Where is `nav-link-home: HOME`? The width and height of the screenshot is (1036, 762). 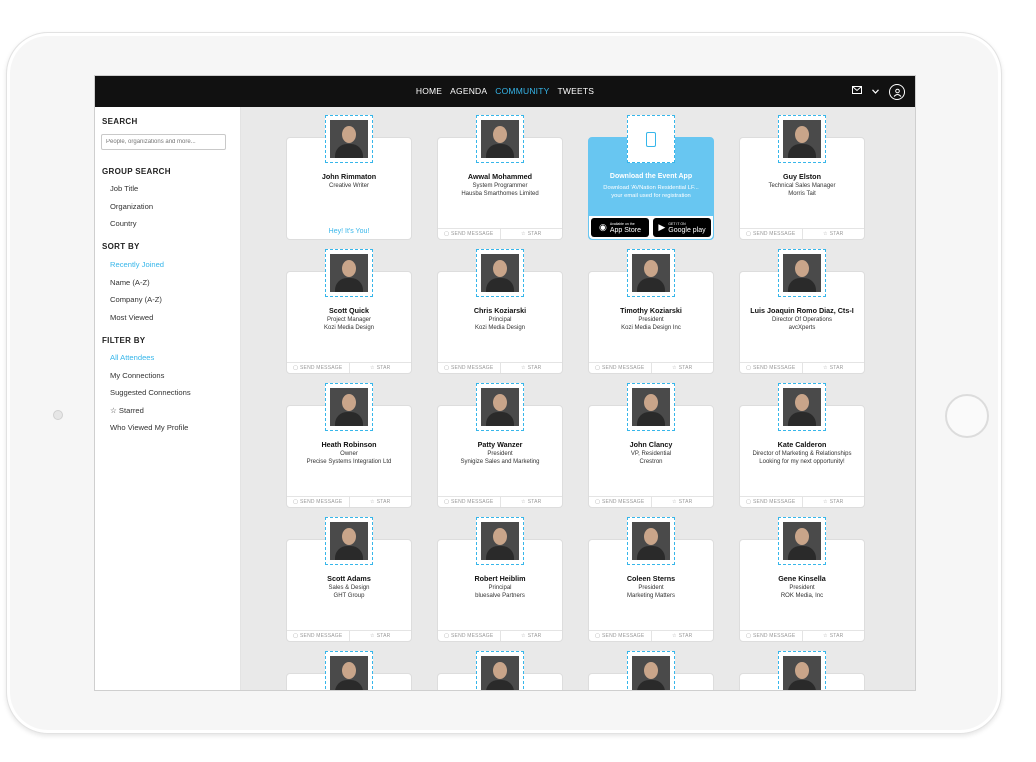
nav-link-home: HOME is located at coordinates (429, 91).